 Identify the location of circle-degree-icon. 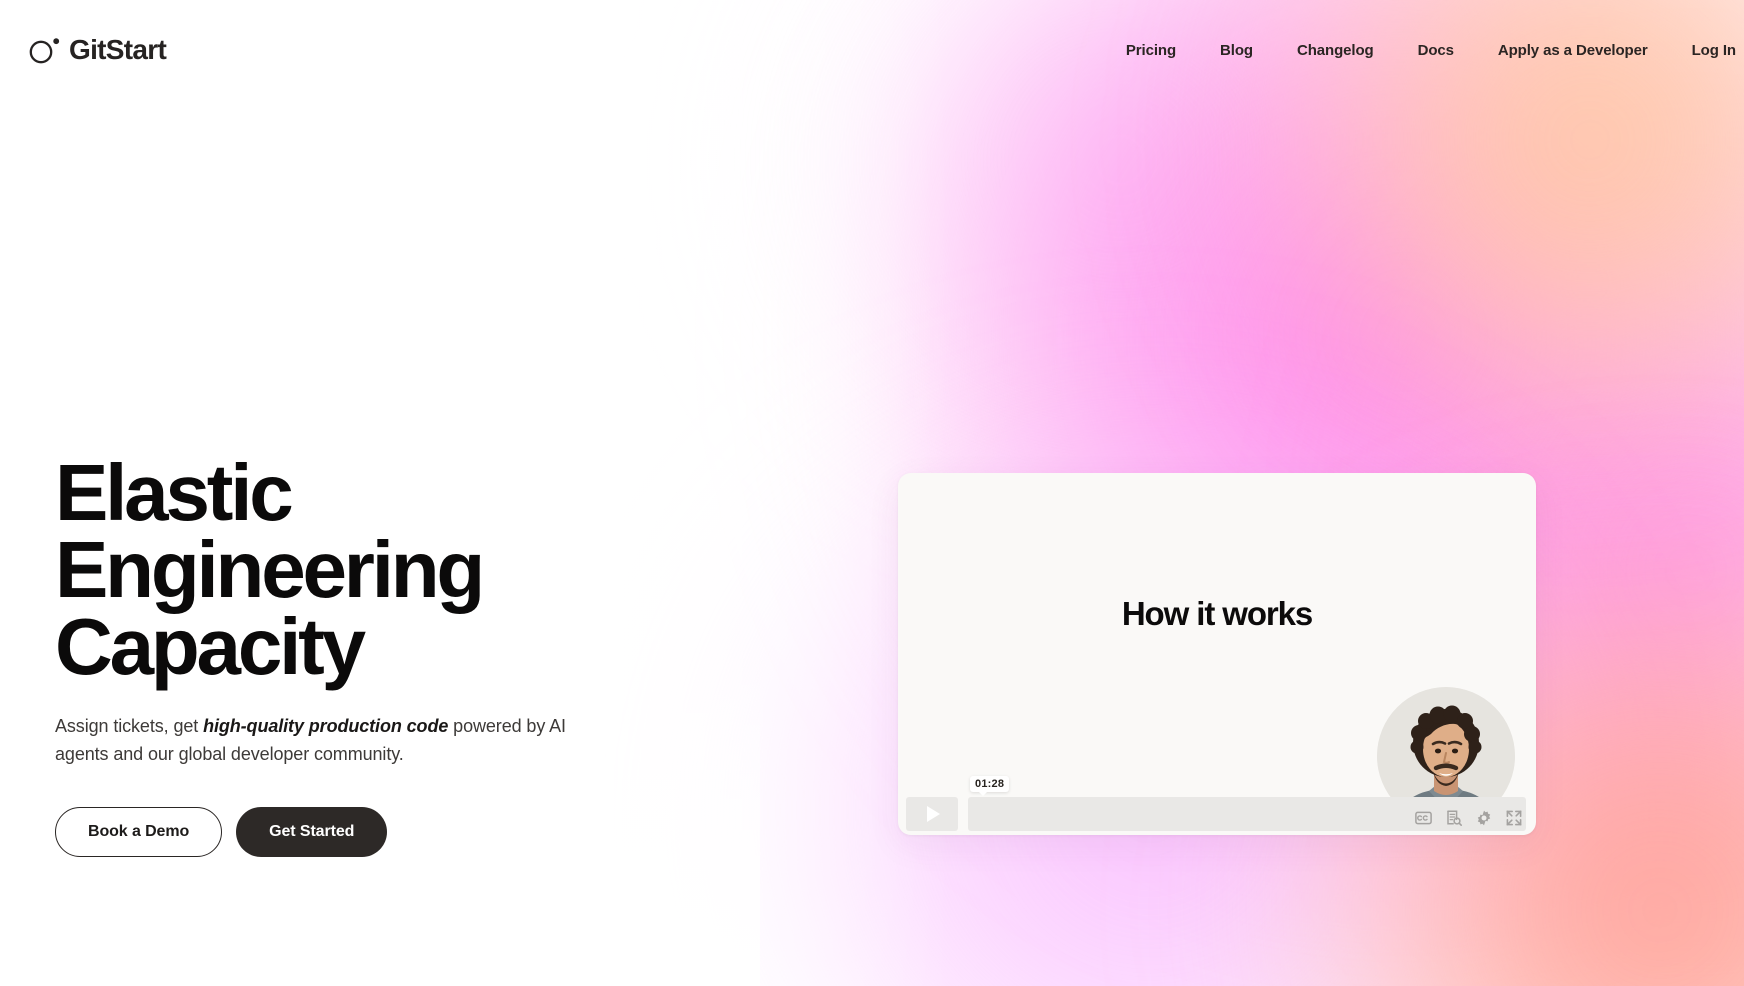
(45, 50).